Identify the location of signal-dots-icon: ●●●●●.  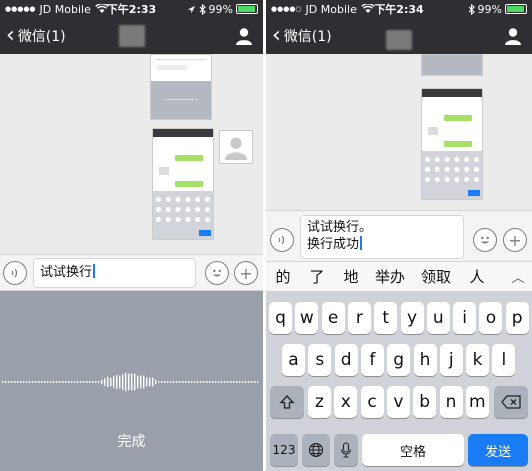
(20, 9).